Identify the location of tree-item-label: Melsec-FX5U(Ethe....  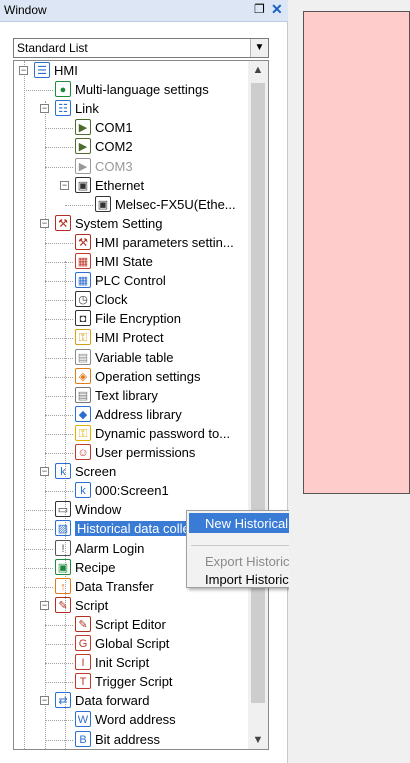
(175, 204).